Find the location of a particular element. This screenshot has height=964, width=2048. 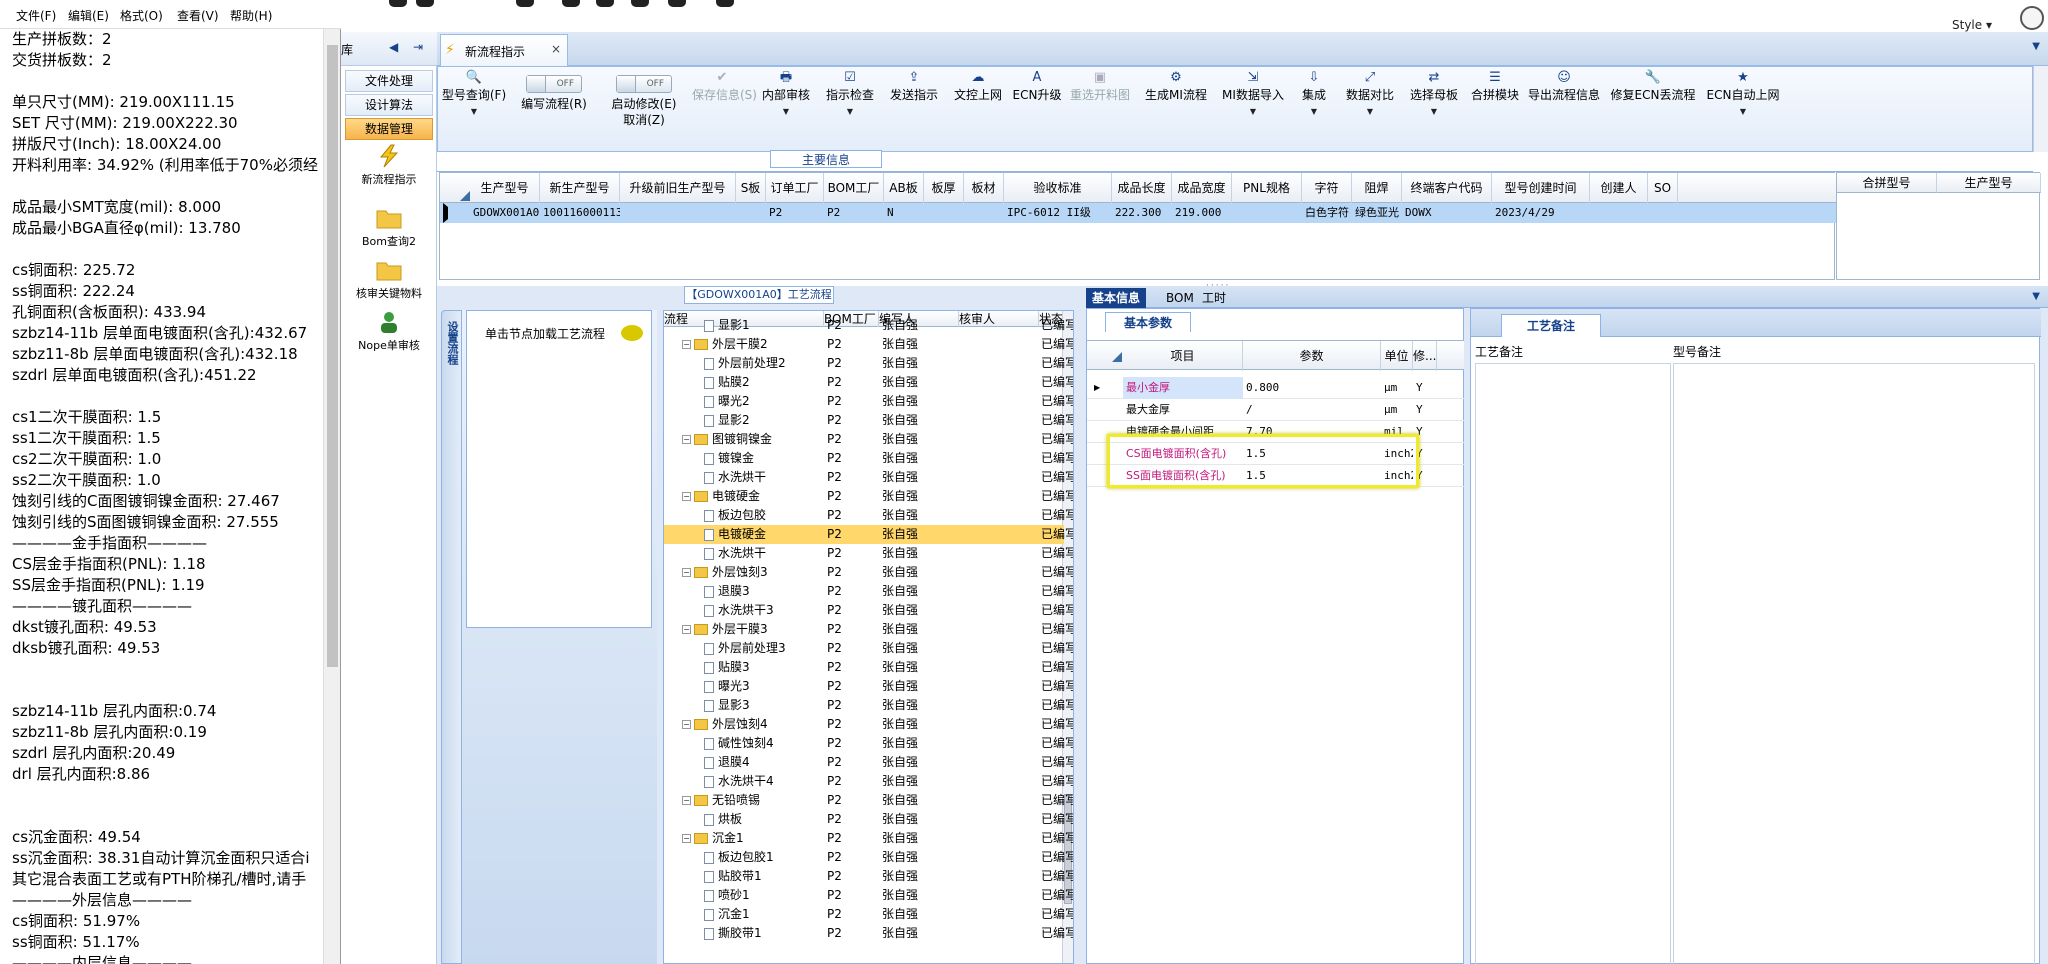

column-header: SO is located at coordinates (1663, 188).